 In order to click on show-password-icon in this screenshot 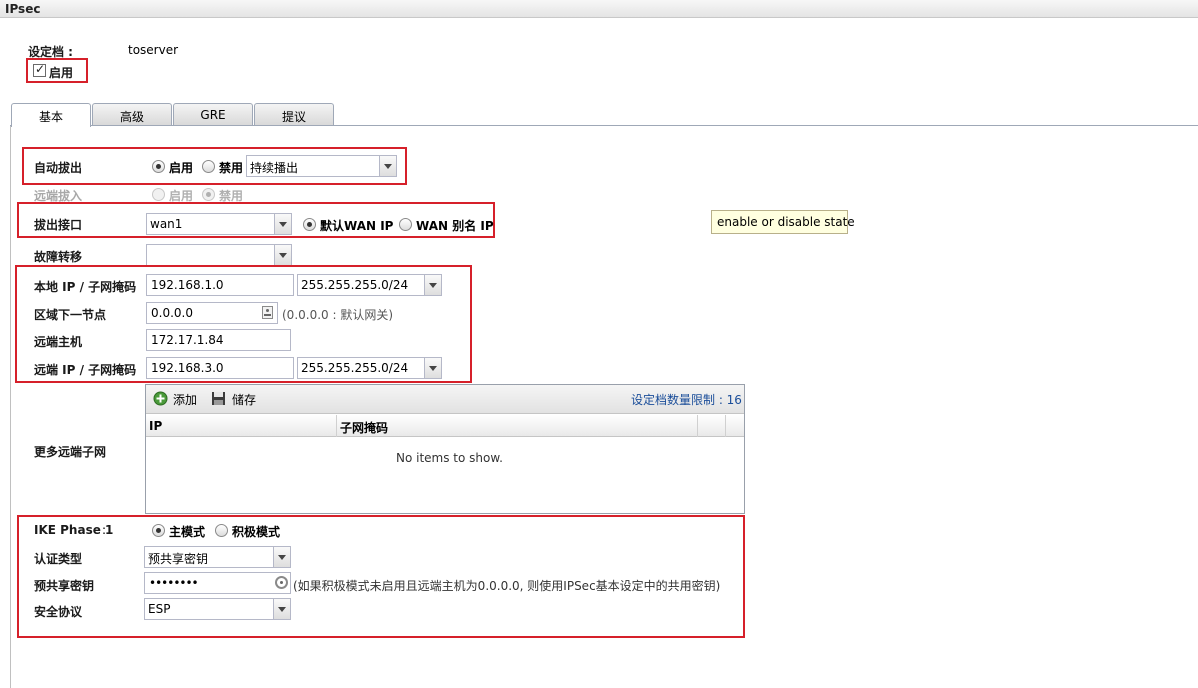, I will do `click(281, 582)`.